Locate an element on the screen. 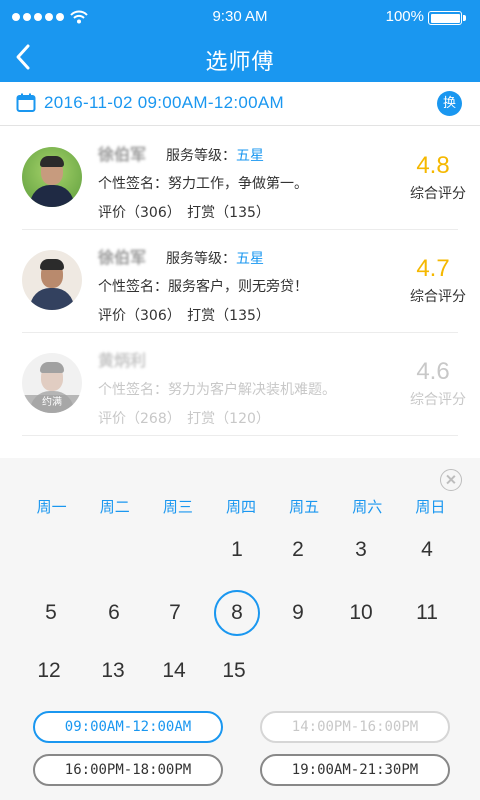  rating-score: 4.7 is located at coordinates (433, 268).